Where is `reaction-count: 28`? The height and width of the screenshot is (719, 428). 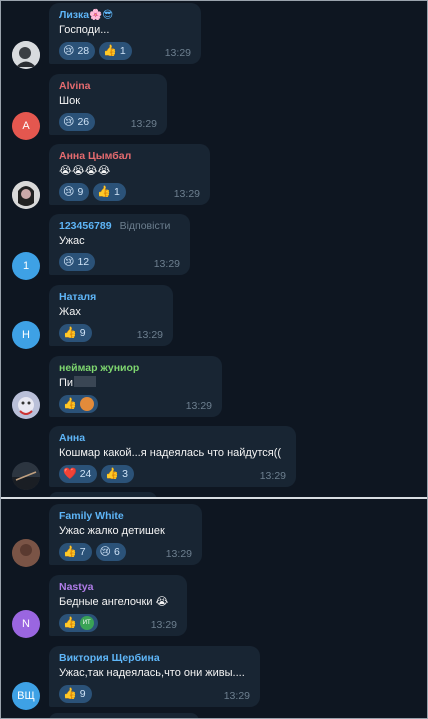
reaction-count: 28 is located at coordinates (83, 51).